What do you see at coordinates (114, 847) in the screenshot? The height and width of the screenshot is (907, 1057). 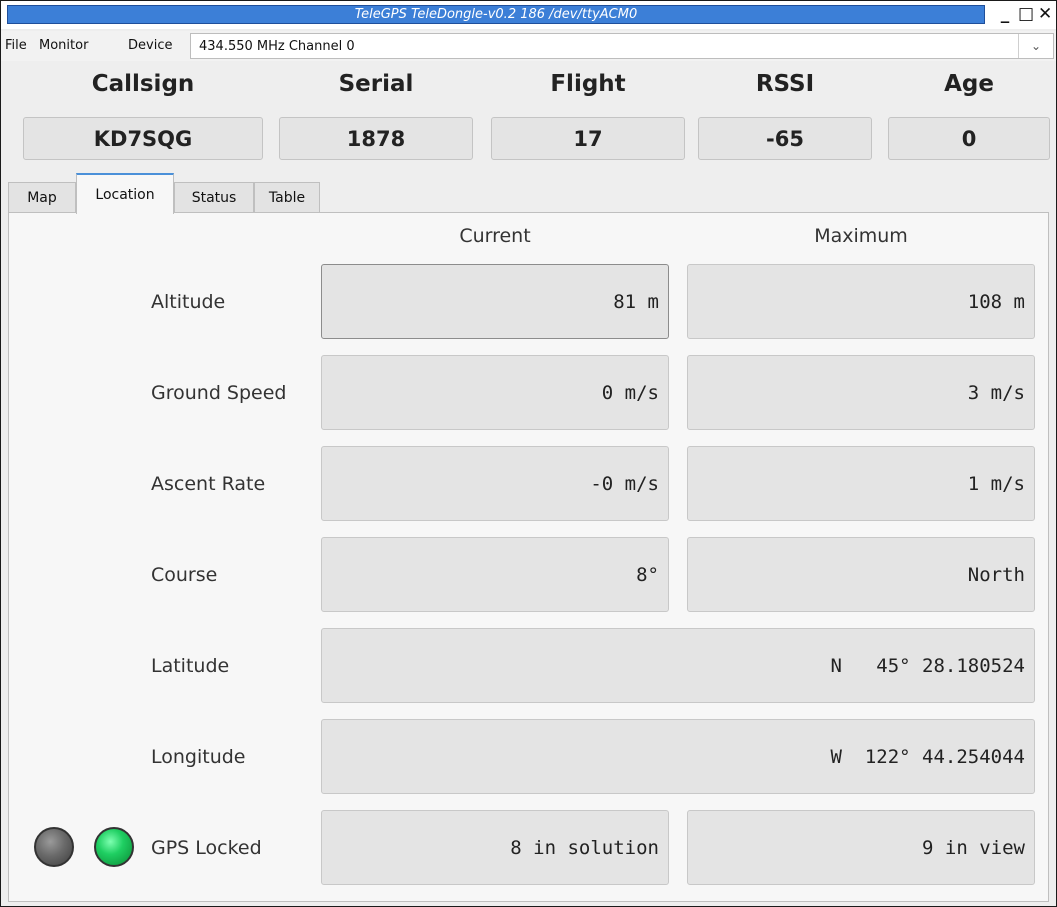 I see `gps-locked-indicator` at bounding box center [114, 847].